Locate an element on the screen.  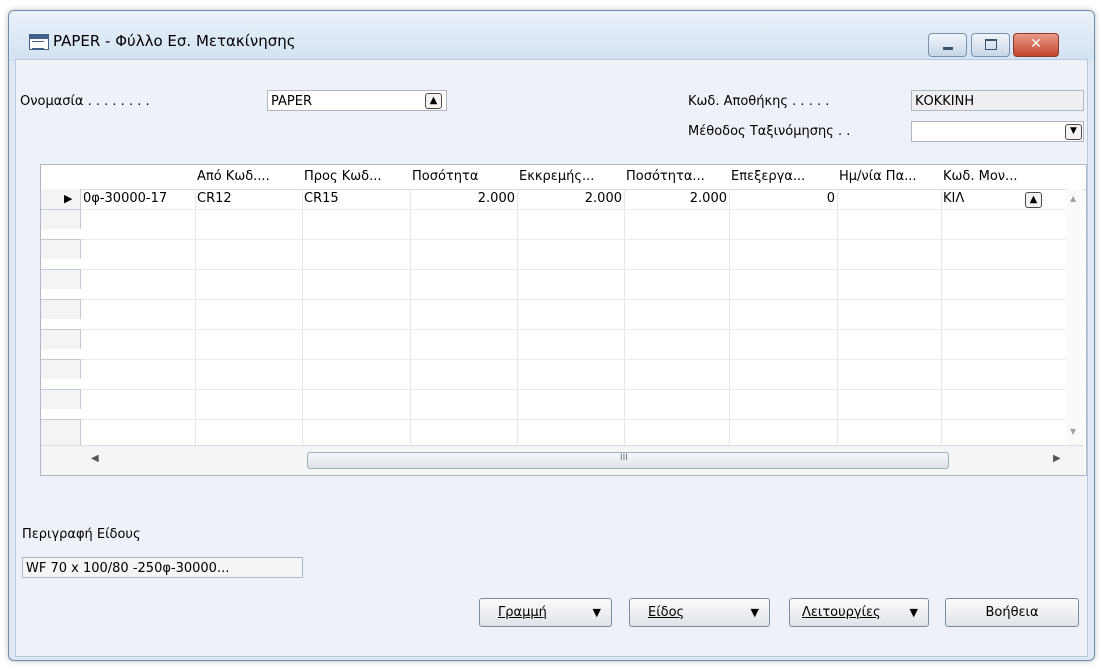
cell-from-bin: CR12 is located at coordinates (248, 199).